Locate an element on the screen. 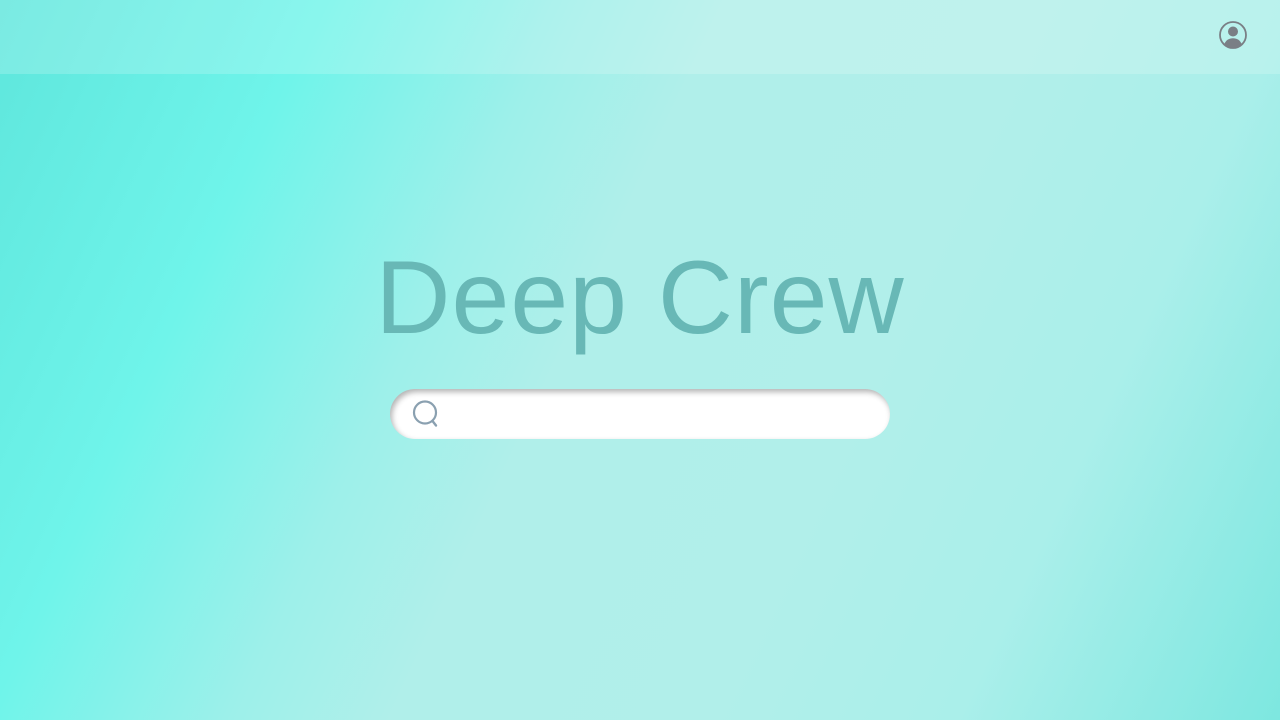  account-circle-icon is located at coordinates (1233, 35).